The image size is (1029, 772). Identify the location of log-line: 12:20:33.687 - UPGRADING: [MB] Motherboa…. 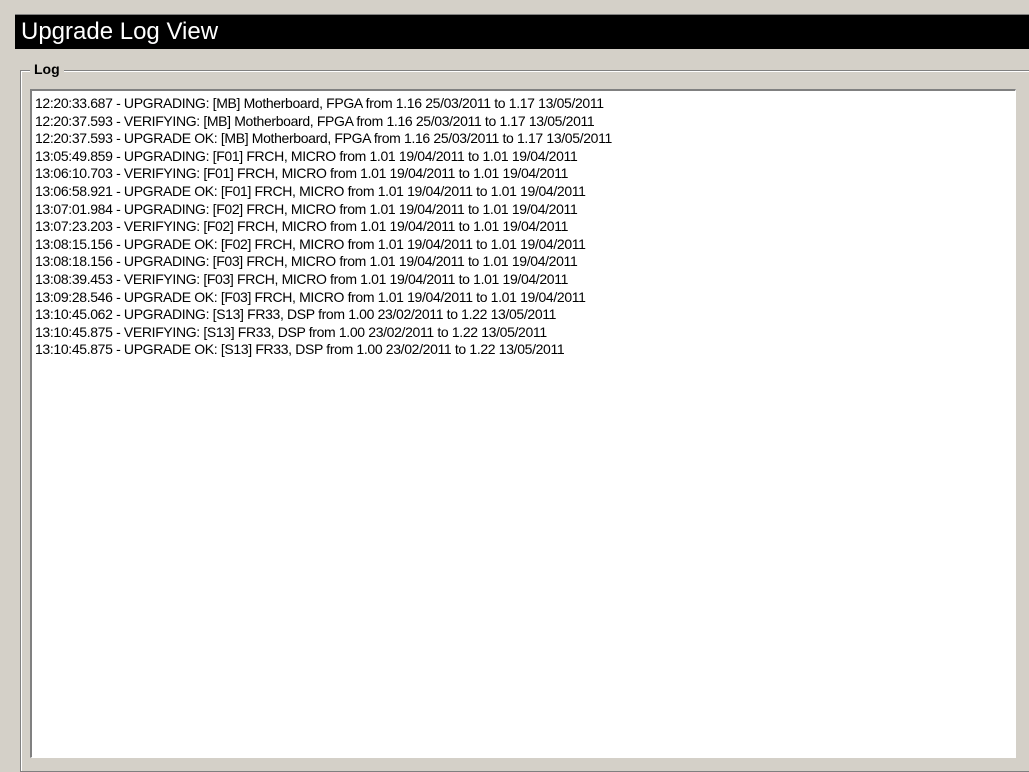
(319, 103).